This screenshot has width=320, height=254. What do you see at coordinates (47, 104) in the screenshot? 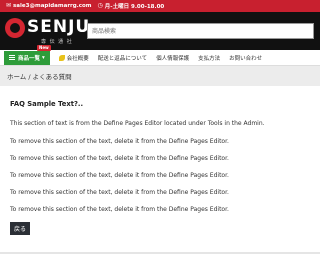
I see `page-title: FAQ Sample Text?..` at bounding box center [47, 104].